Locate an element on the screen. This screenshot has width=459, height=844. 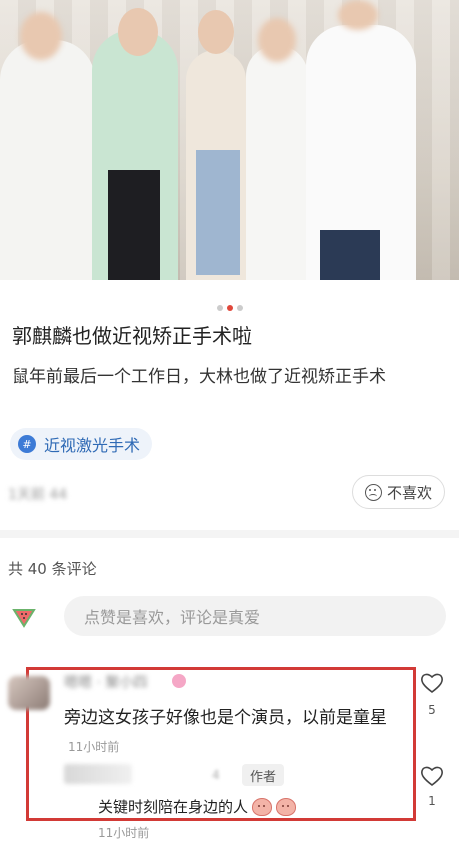
reply-body: 关键时刻陪在身边的人 is located at coordinates (173, 807).